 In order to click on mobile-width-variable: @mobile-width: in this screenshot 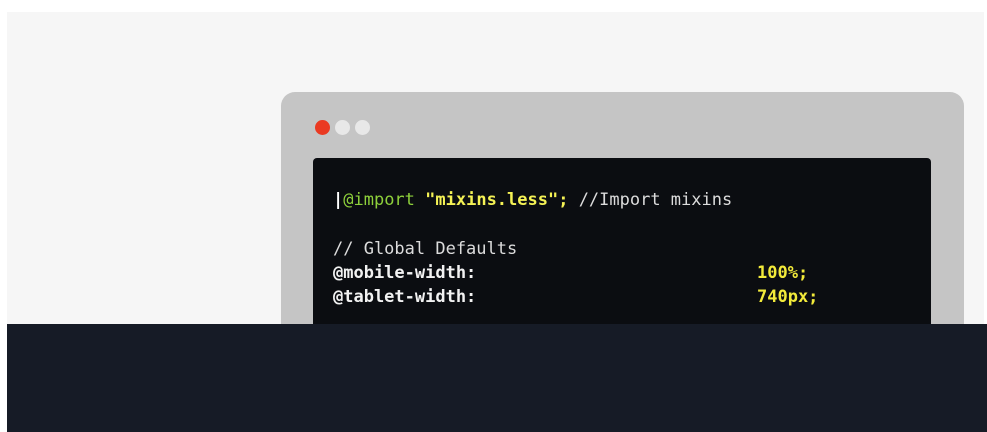, I will do `click(405, 273)`.